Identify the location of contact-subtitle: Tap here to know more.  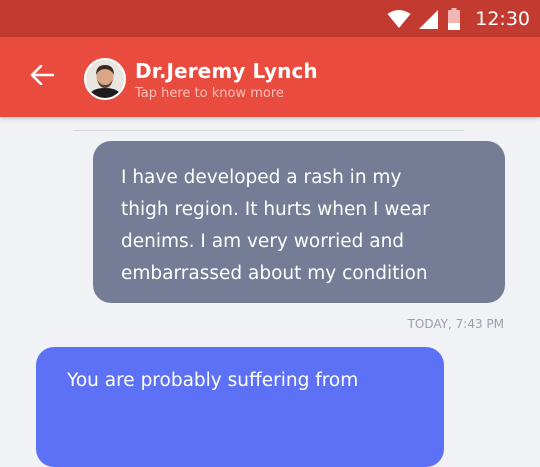
(209, 93).